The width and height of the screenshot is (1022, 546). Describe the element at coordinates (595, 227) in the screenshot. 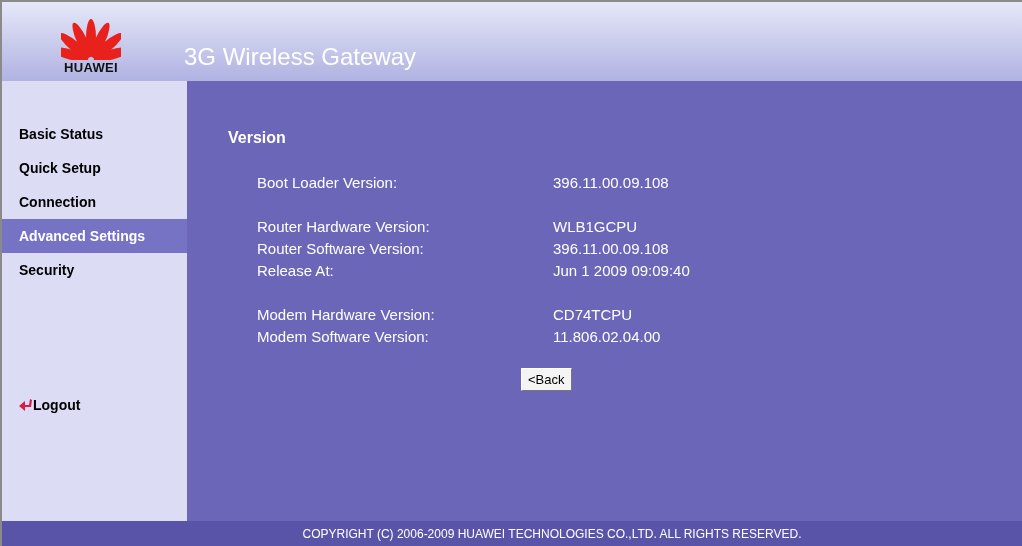

I see `field-value: WLB1GCPU` at that location.